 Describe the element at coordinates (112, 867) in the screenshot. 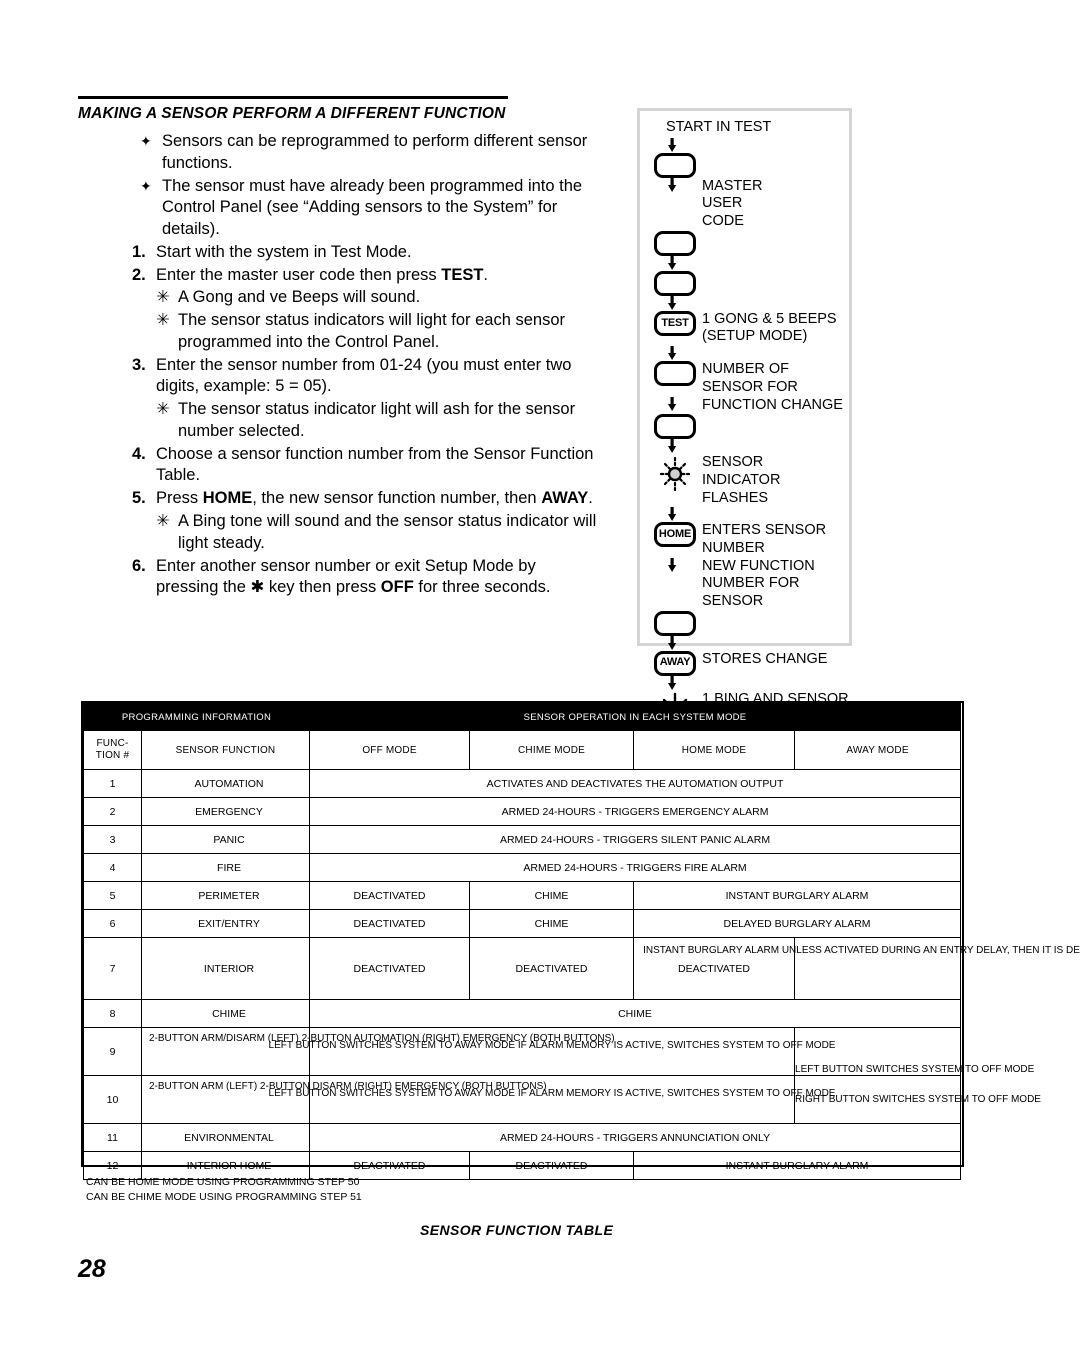

I see `cell-function-number: 4` at that location.